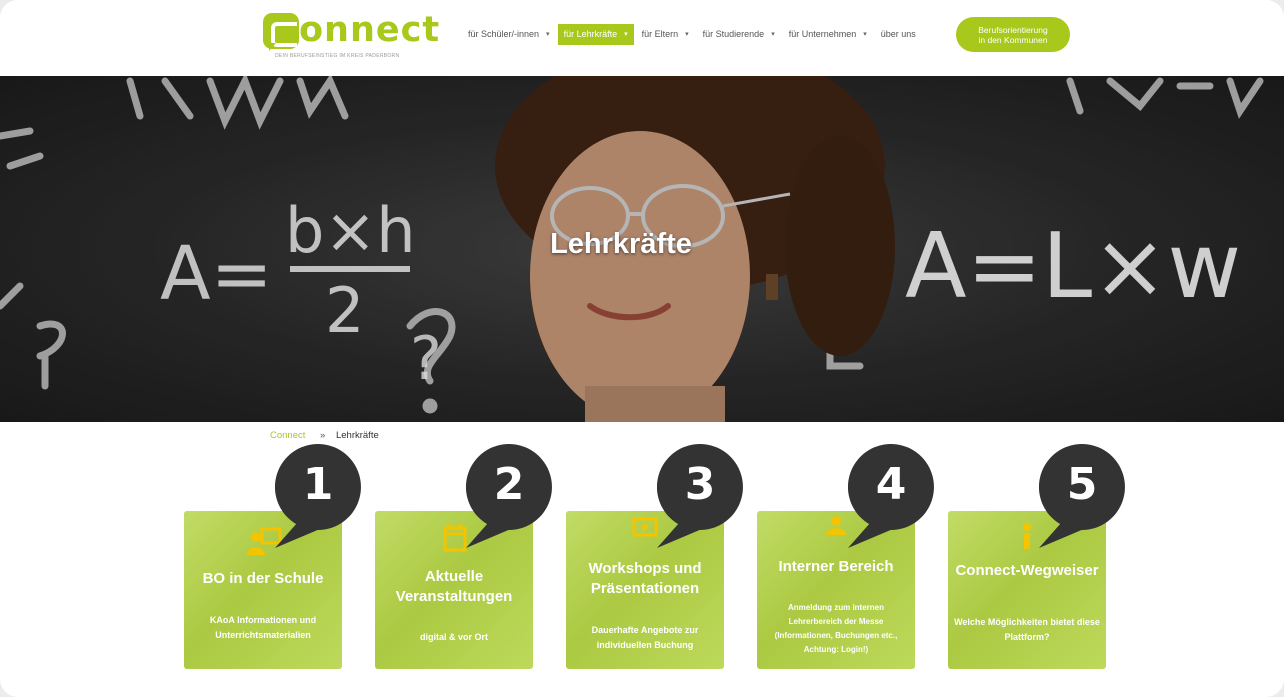 The image size is (1284, 697). Describe the element at coordinates (454, 586) in the screenshot. I see `card-title: Aktuelle Veranstaltungen` at that location.